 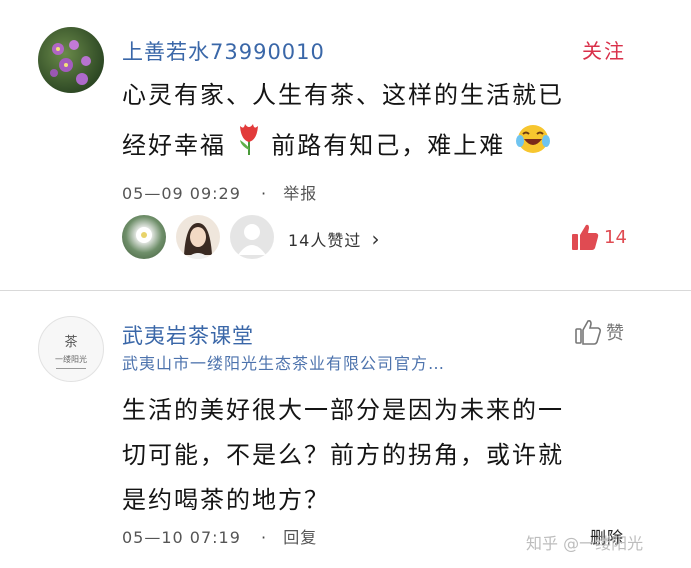 What do you see at coordinates (188, 335) in the screenshot?
I see `comment-username: 武夷岩茶课堂` at bounding box center [188, 335].